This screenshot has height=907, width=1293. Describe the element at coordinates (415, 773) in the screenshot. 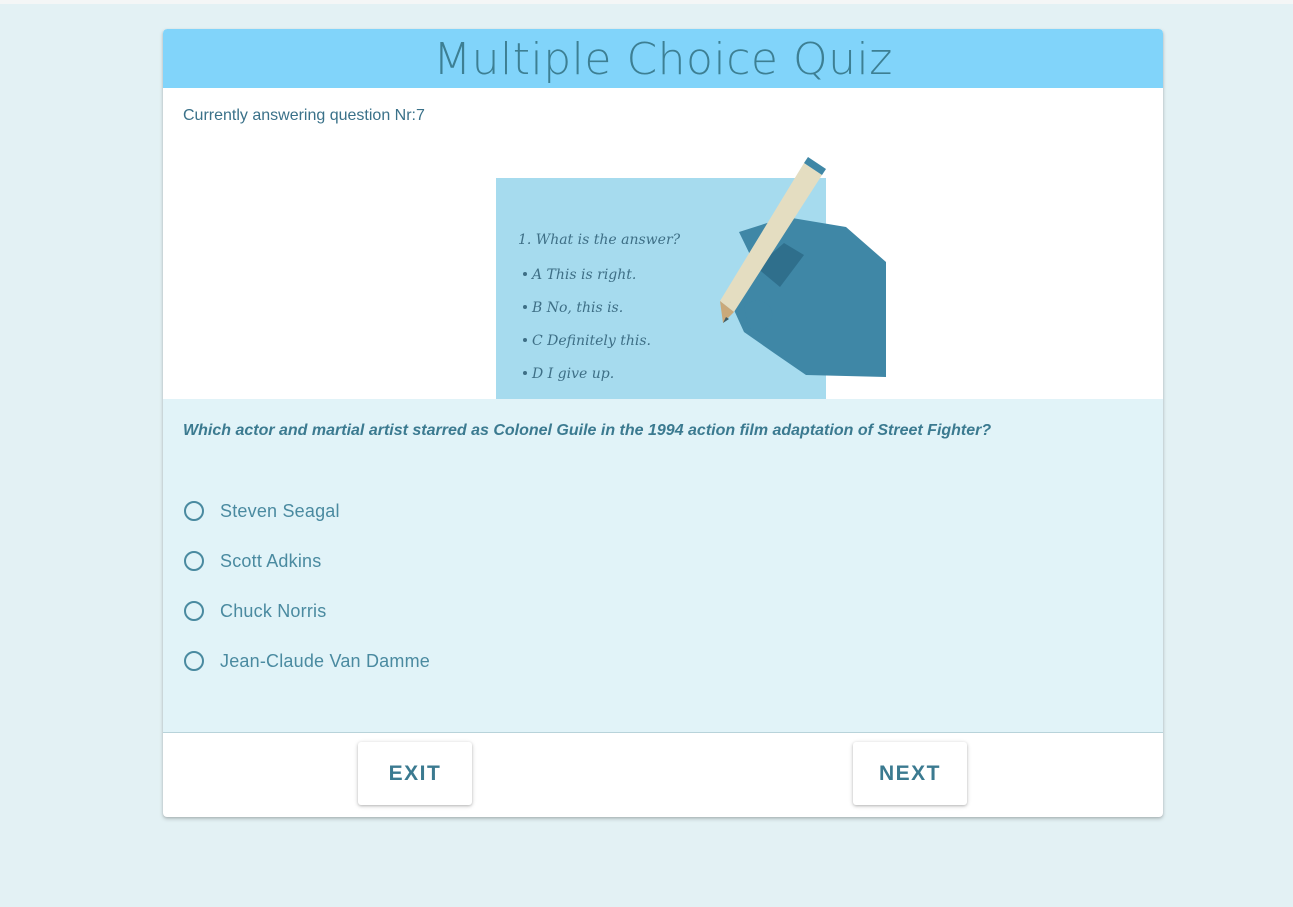

I see `exit-button: EXIT` at that location.